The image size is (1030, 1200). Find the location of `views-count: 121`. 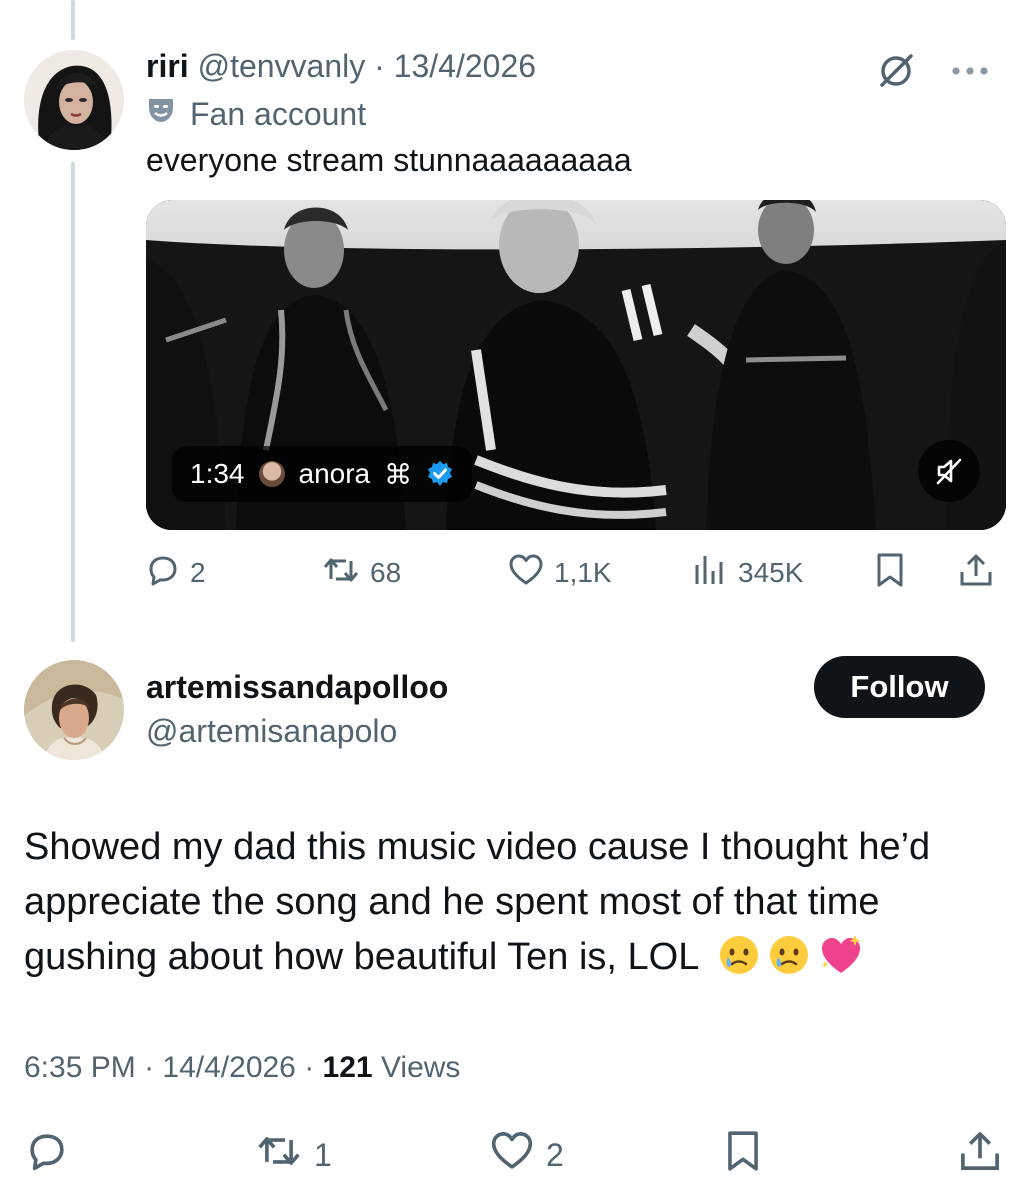

views-count: 121 is located at coordinates (347, 1067).